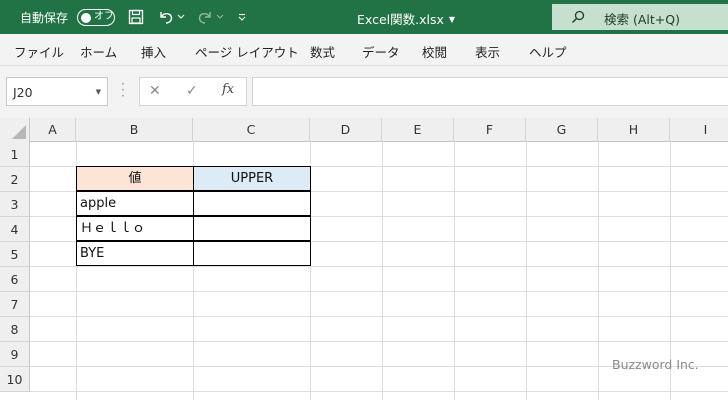 This screenshot has height=400, width=728. I want to click on tab-formulas: 数式, so click(322, 51).